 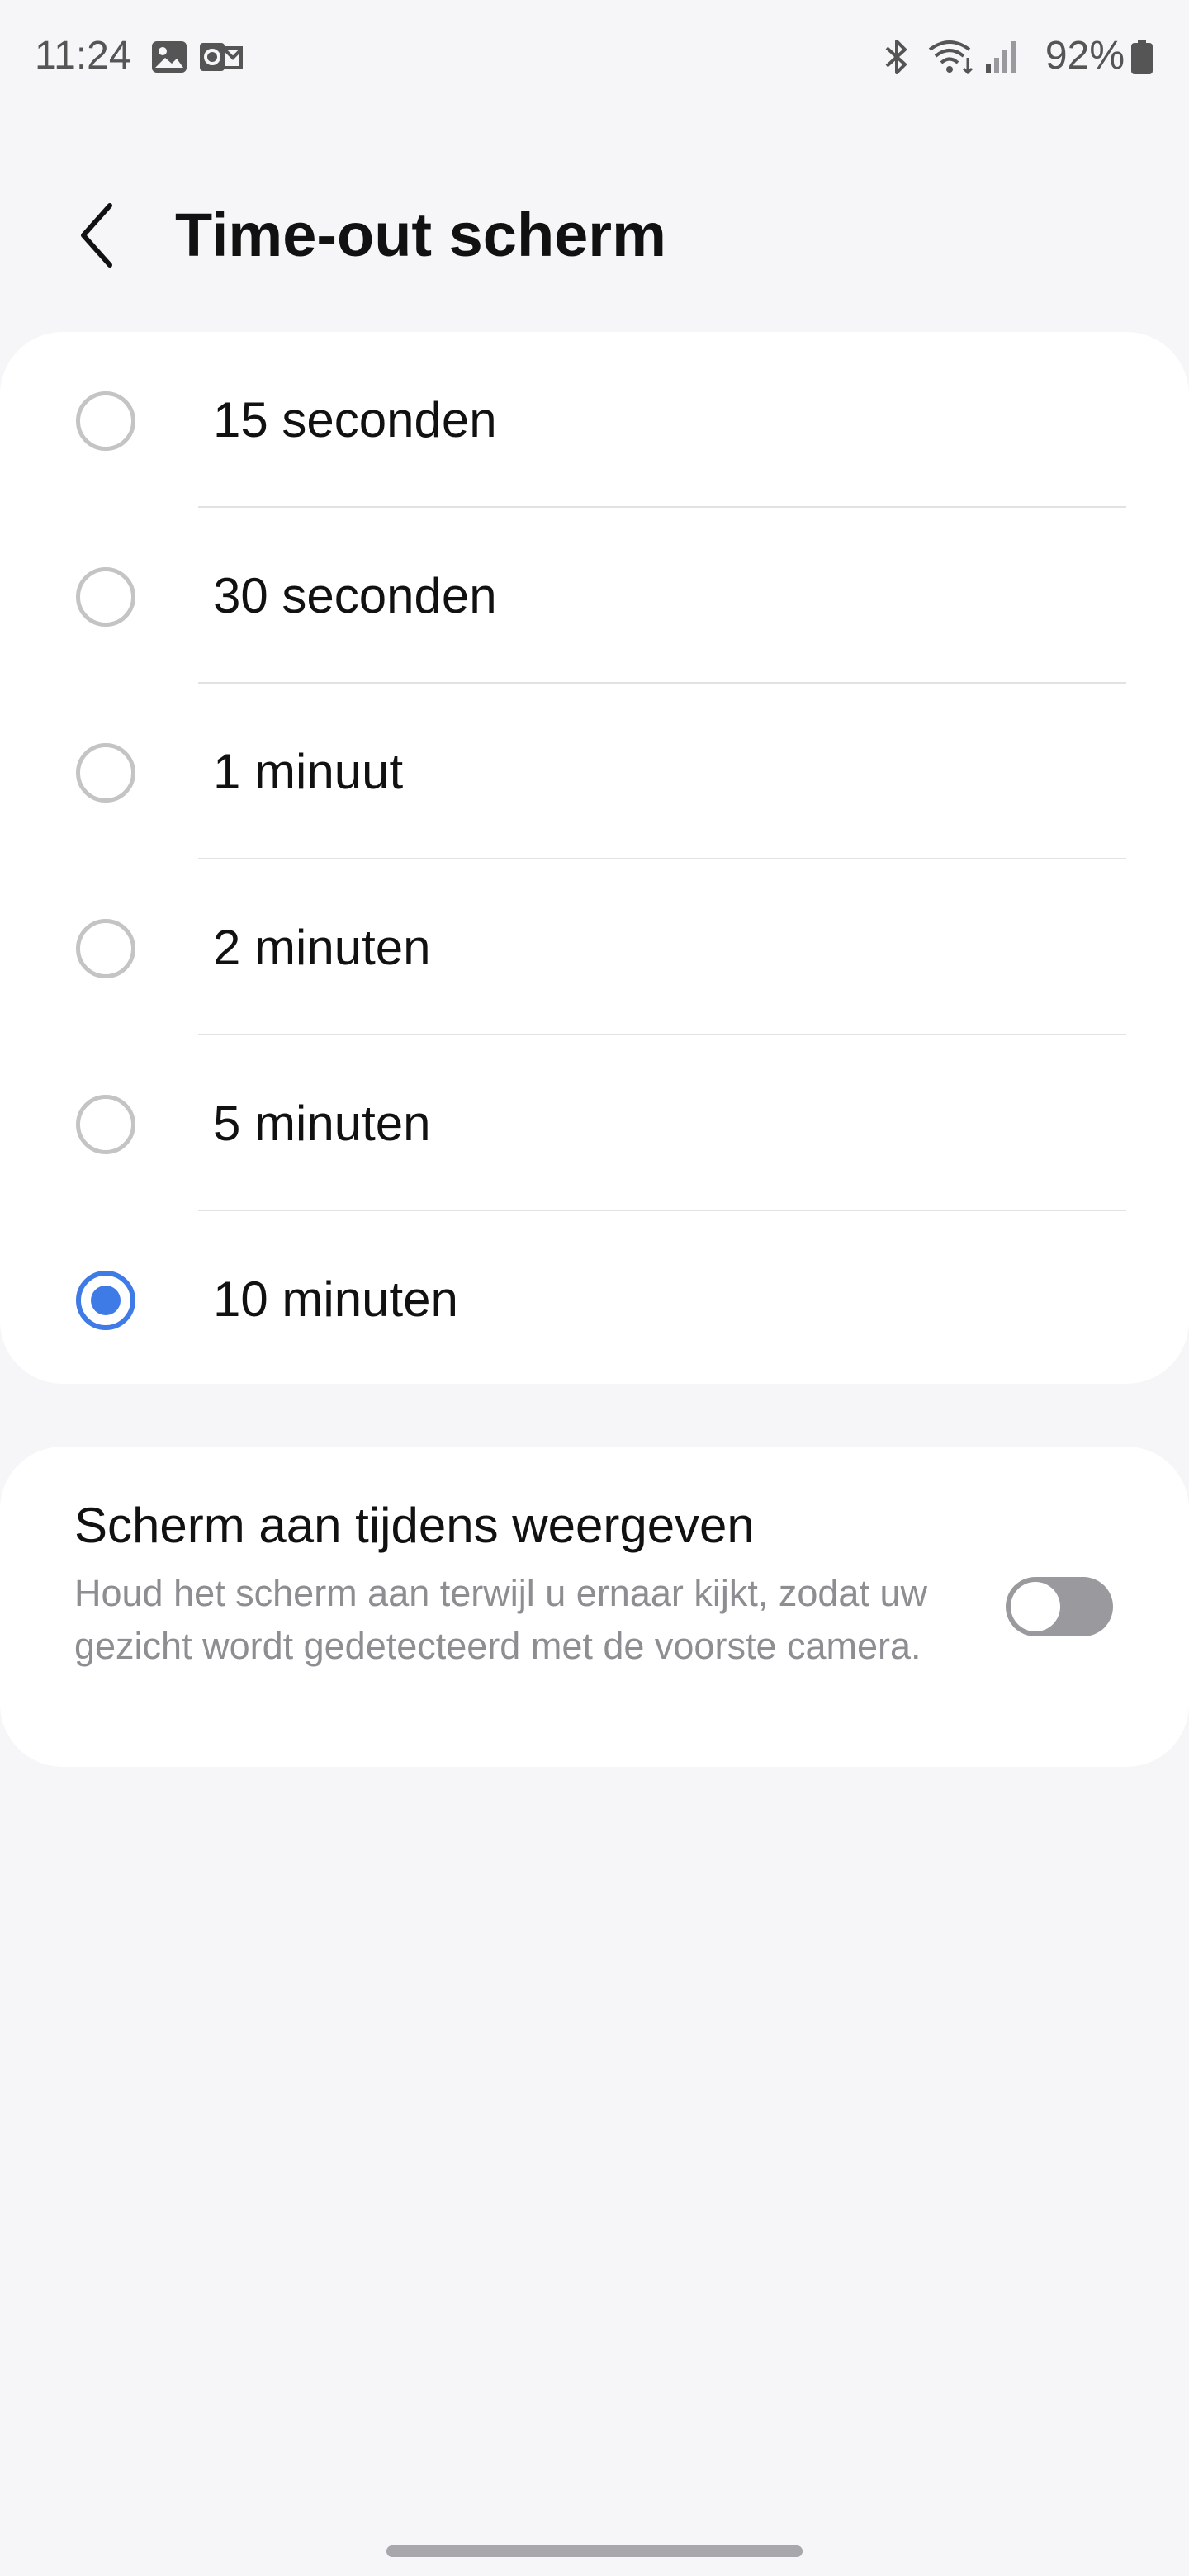 I want to click on page-title: Time-out scherm, so click(x=420, y=235).